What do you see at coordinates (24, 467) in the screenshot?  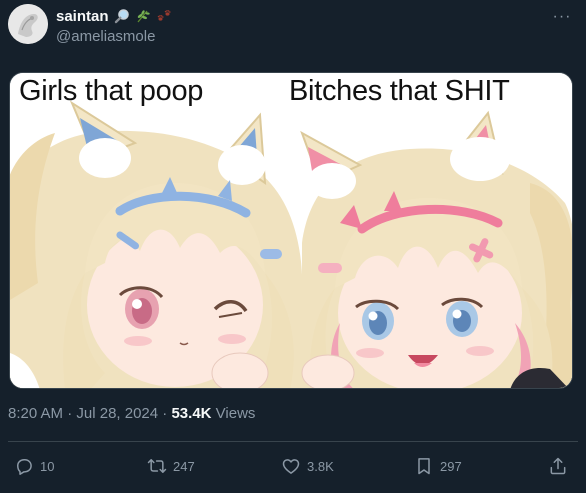 I see `reply-icon` at bounding box center [24, 467].